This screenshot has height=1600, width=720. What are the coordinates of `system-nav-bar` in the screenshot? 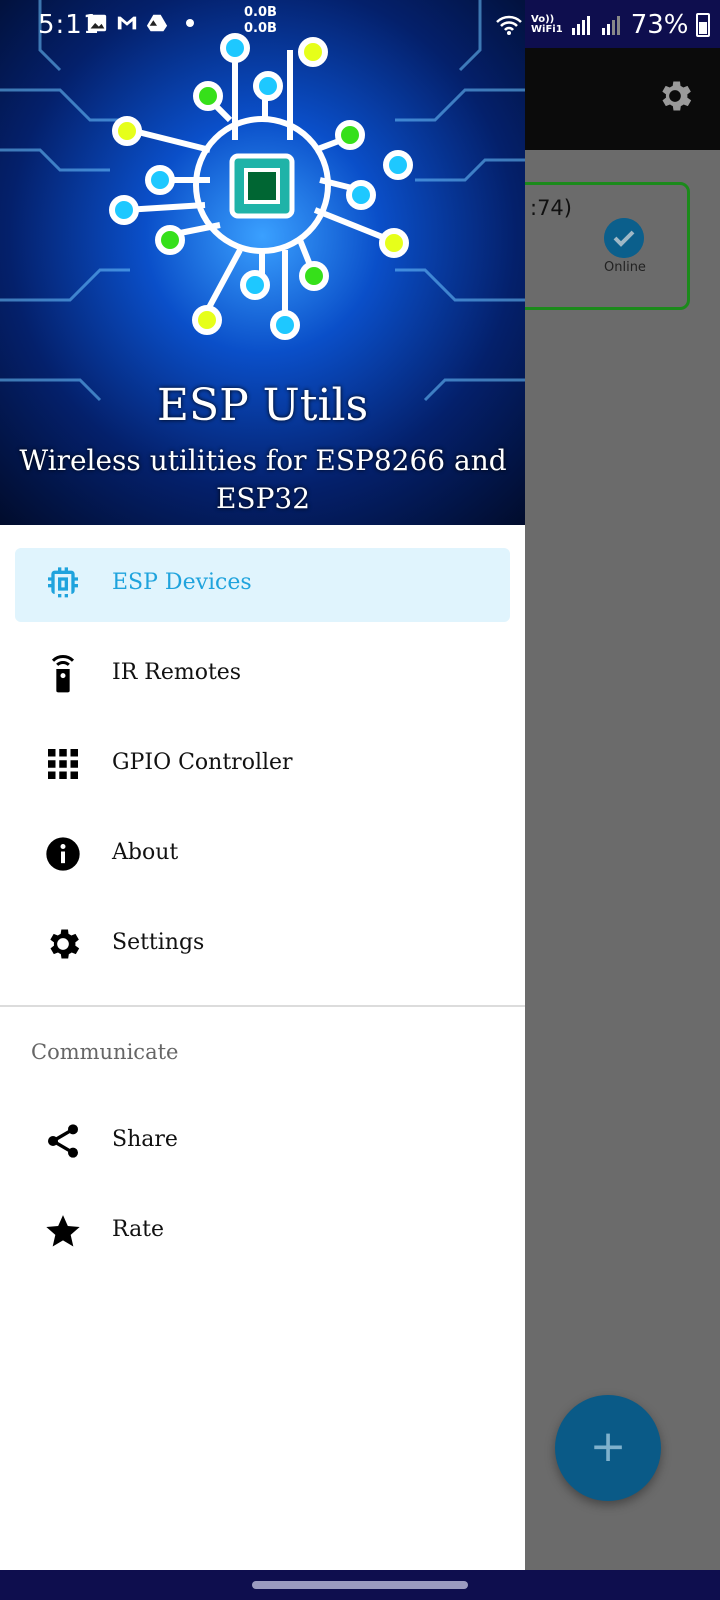 It's located at (360, 1585).